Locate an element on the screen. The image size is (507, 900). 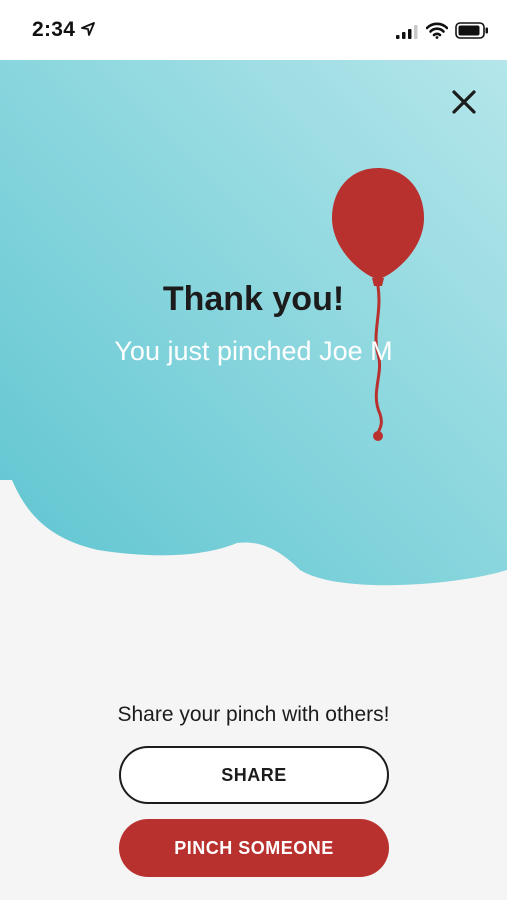
battery-icon is located at coordinates (471, 30).